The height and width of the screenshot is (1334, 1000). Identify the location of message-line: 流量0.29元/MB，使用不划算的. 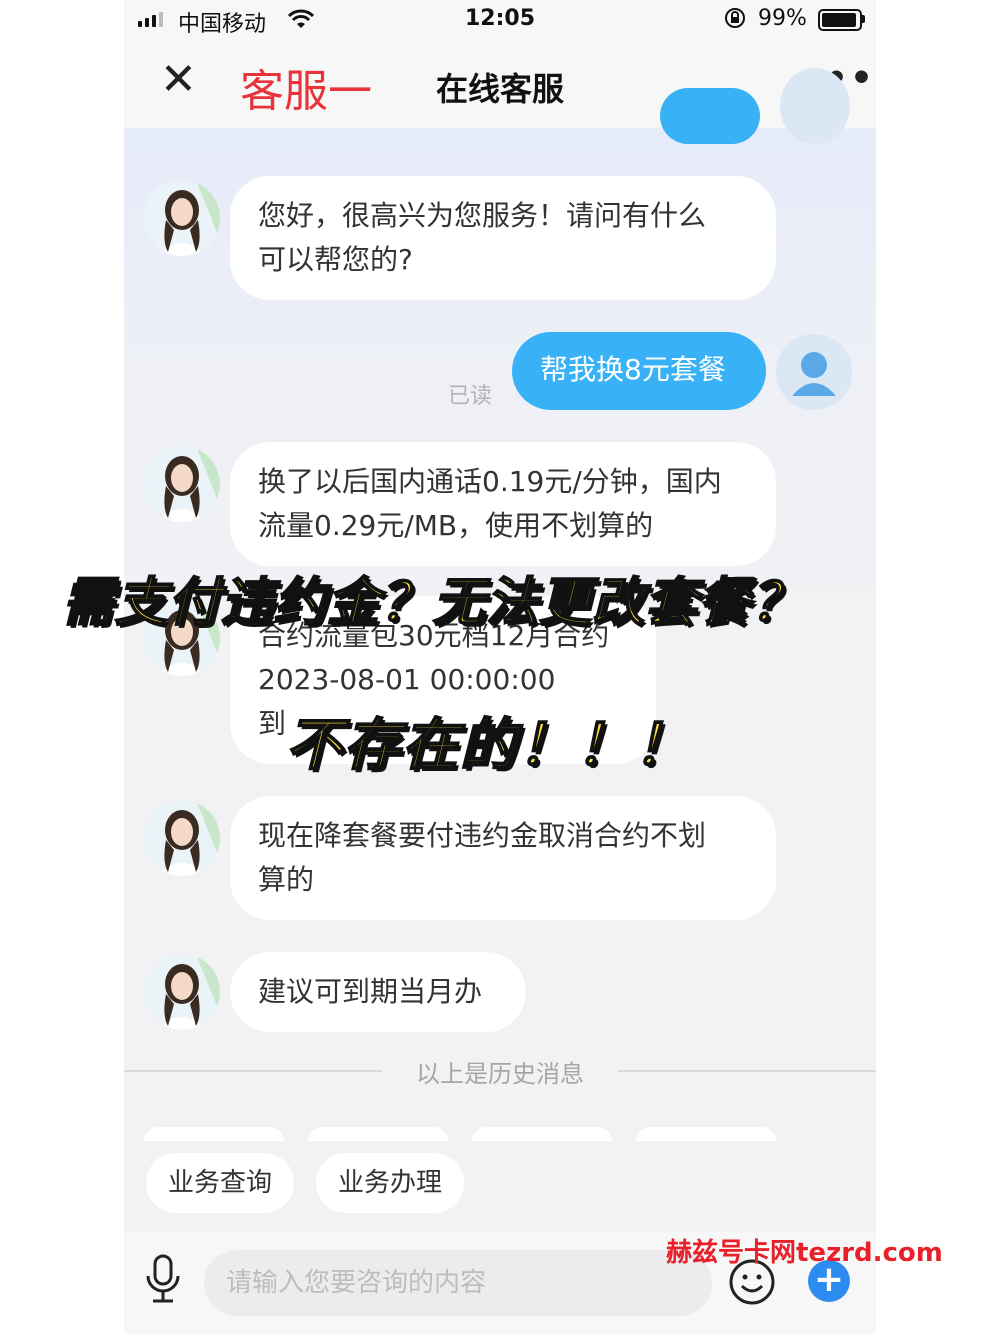
(456, 525).